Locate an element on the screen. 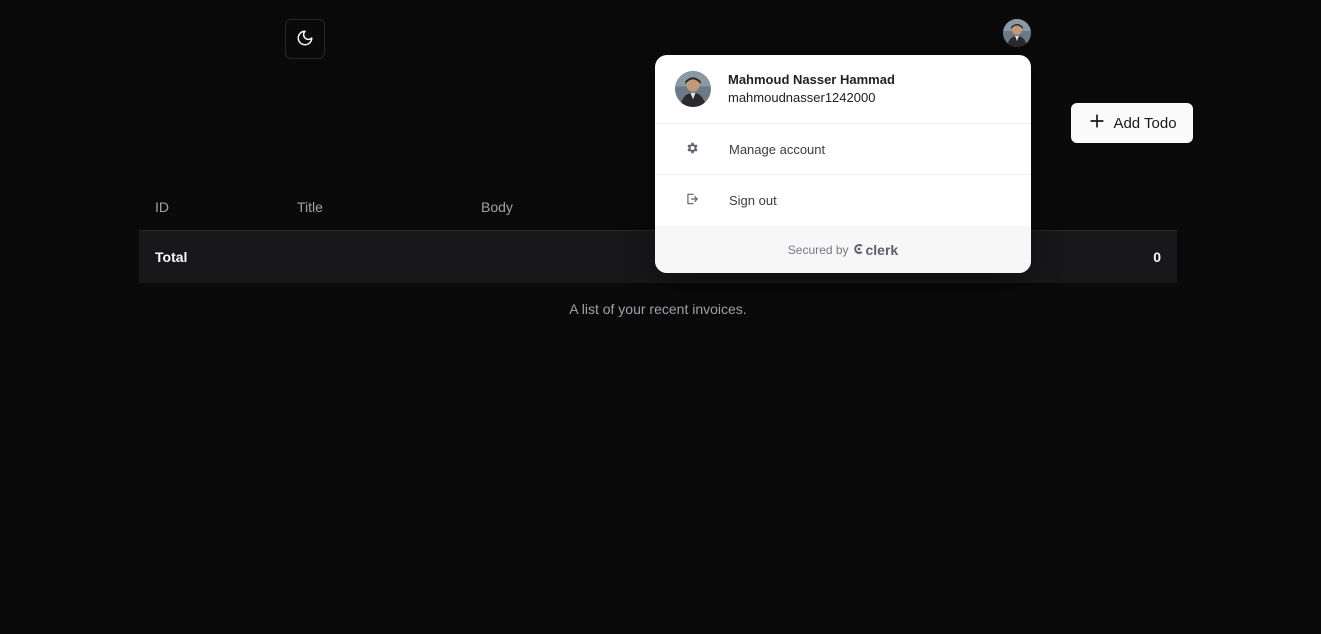  add-todo-label: Add Todo is located at coordinates (1145, 123).